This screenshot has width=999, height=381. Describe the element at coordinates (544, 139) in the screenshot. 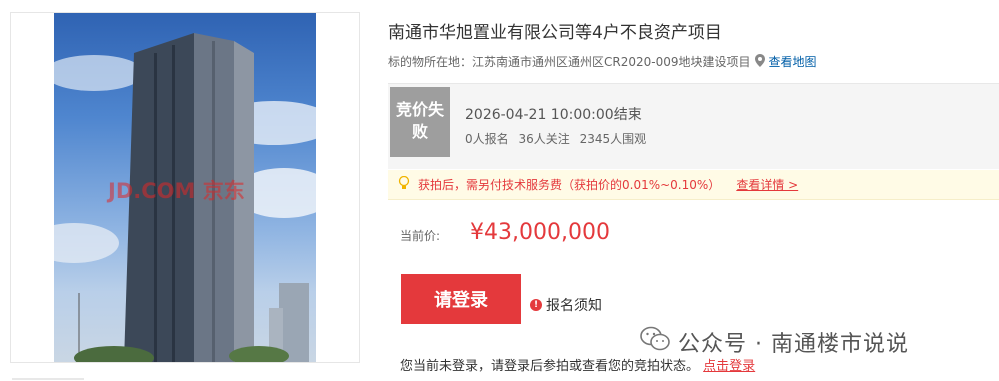

I see `follower-count: 36人关注` at that location.